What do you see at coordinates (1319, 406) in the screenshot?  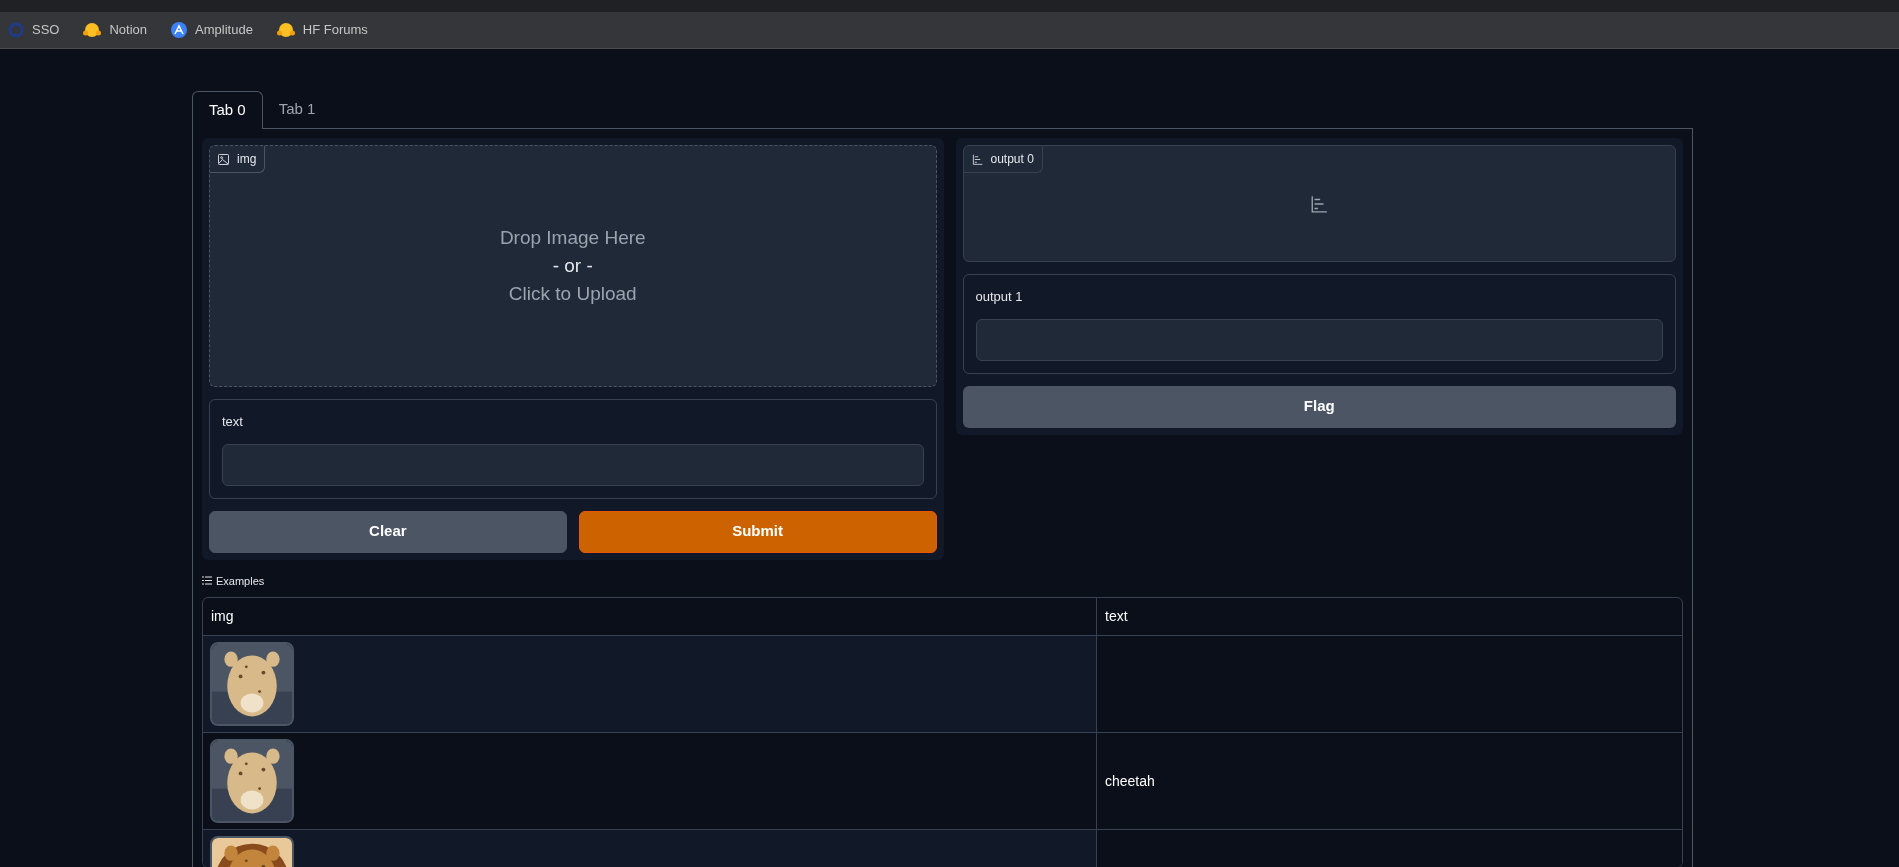 I see `flag-button: Flag` at bounding box center [1319, 406].